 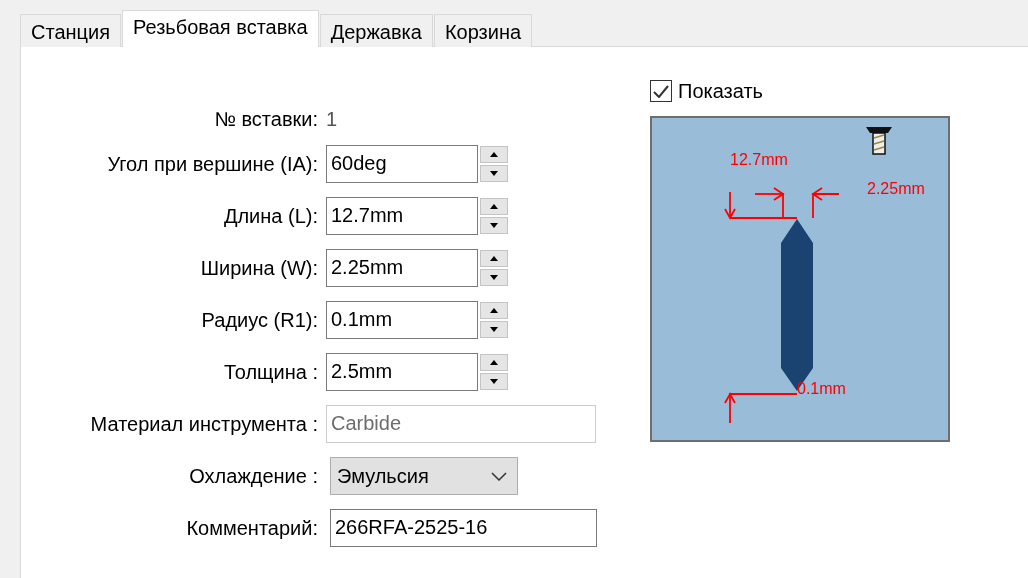 I want to click on field-label: Длина (L):, so click(x=270, y=216).